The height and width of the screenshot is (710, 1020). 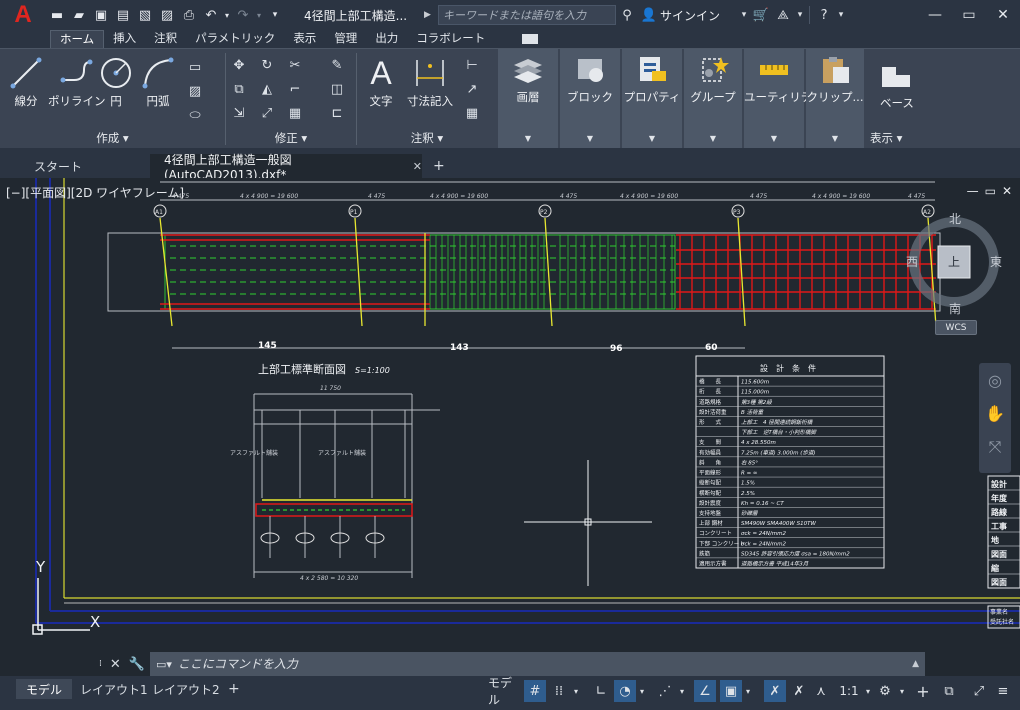 What do you see at coordinates (345, 39) in the screenshot?
I see `tab-manage: 管理` at bounding box center [345, 39].